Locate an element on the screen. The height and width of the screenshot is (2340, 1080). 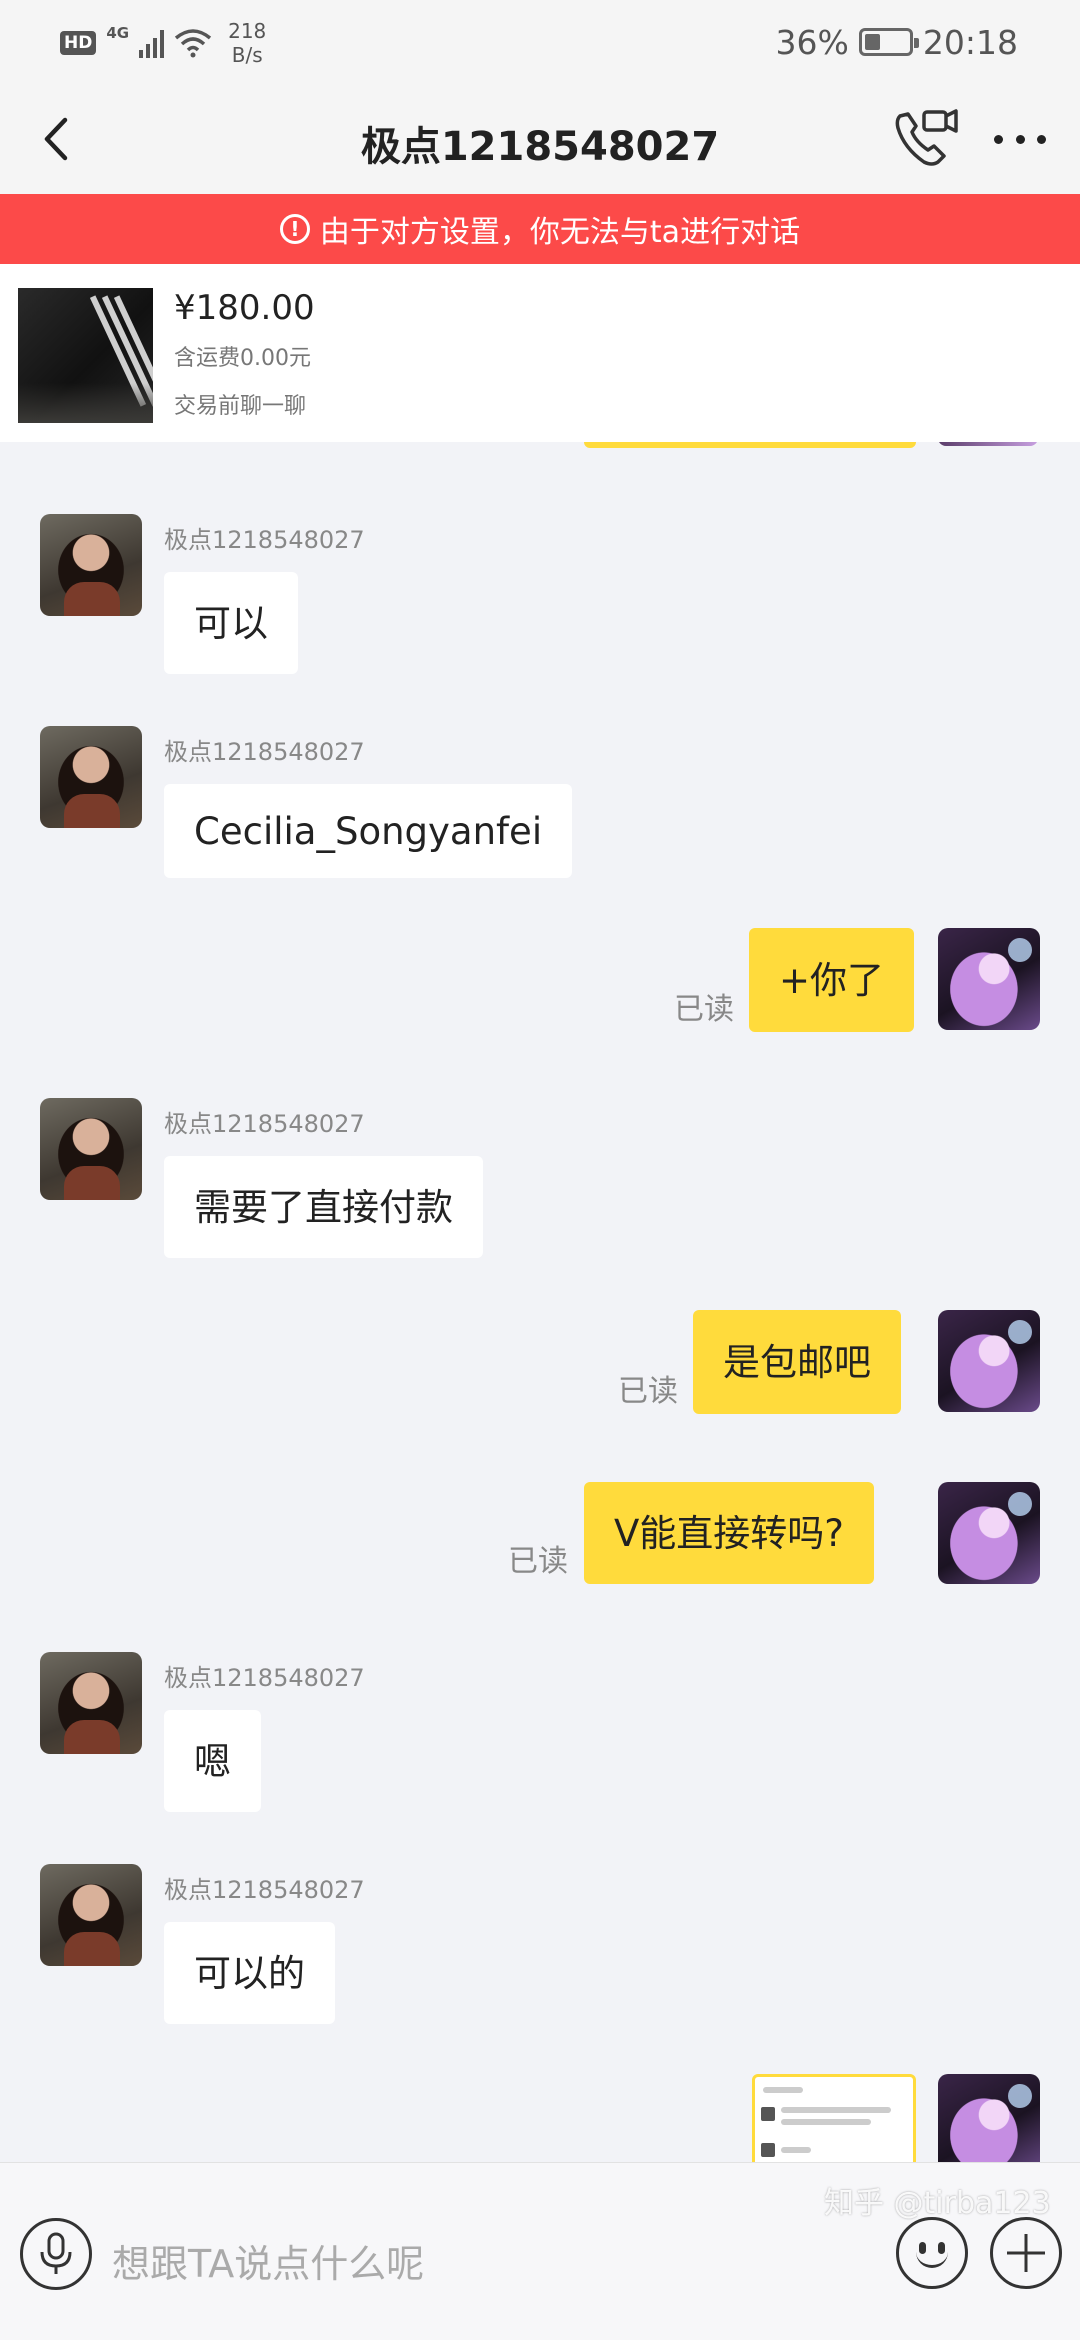
network-type: 4G is located at coordinates (118, 33).